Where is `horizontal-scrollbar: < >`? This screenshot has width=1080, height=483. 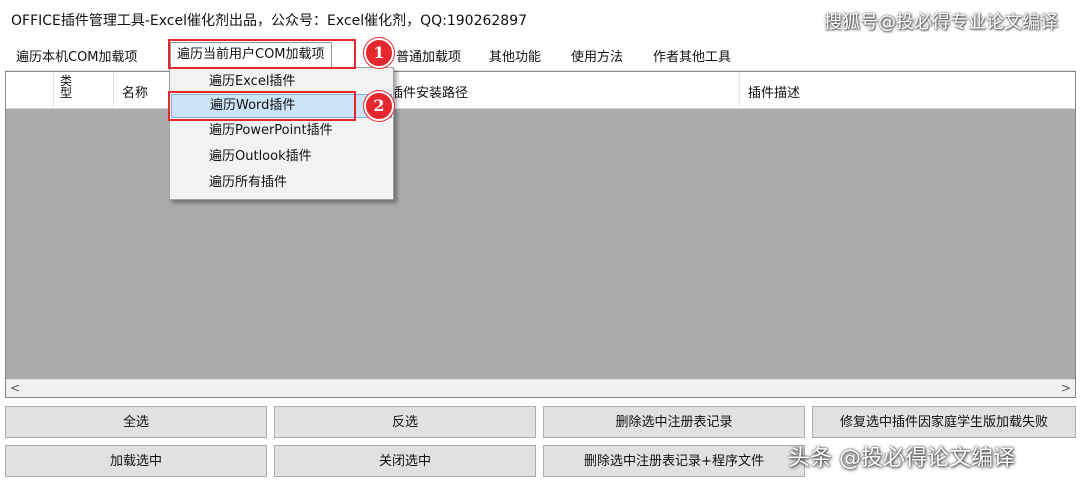
horizontal-scrollbar: < > is located at coordinates (540, 388).